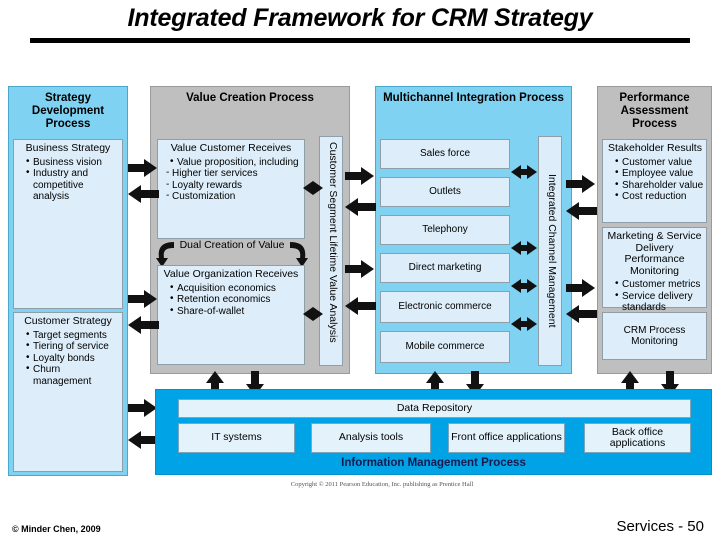 The image size is (720, 540). I want to click on im-item-label: IT systems, so click(236, 437).